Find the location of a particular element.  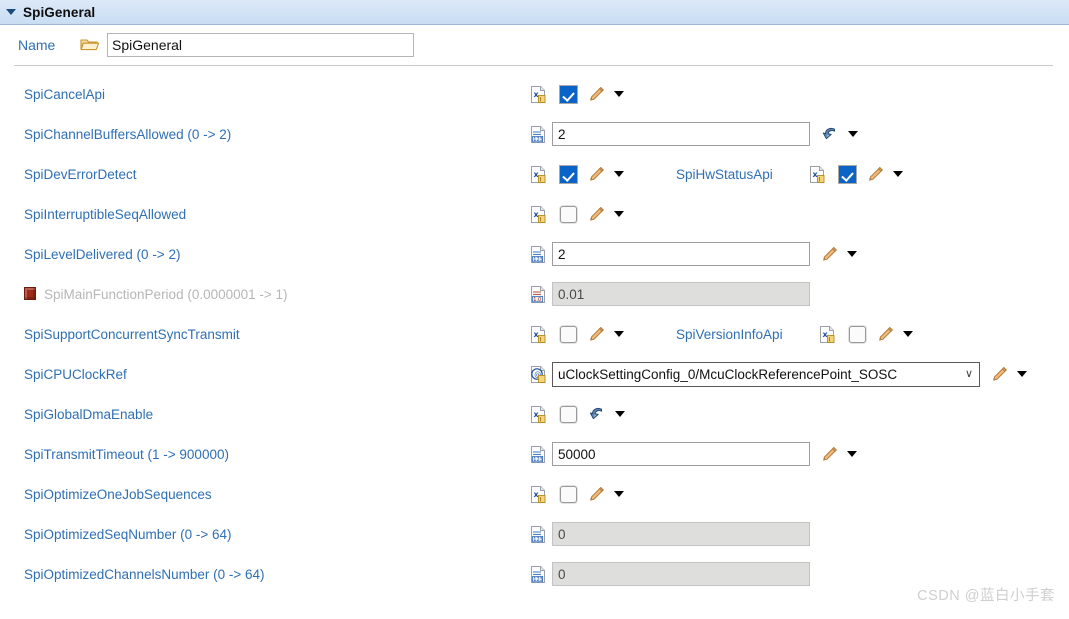

property-label: SpiSupportConcurrentSyncTransmit is located at coordinates (265, 334).